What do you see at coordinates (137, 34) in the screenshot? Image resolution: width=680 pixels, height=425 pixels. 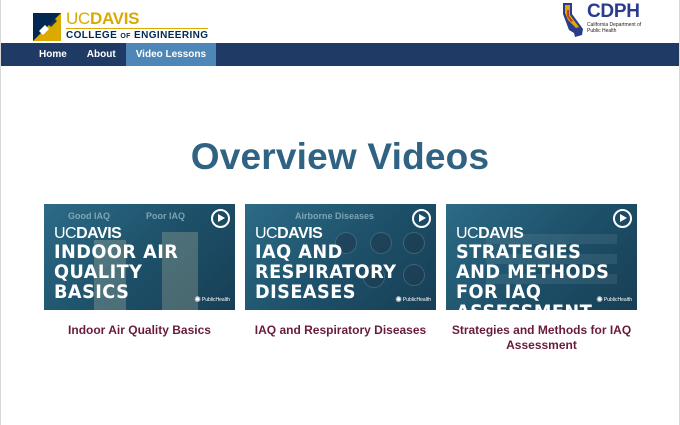 I see `college-of-engineering-label: COLLEGE OF ENGINEERING` at bounding box center [137, 34].